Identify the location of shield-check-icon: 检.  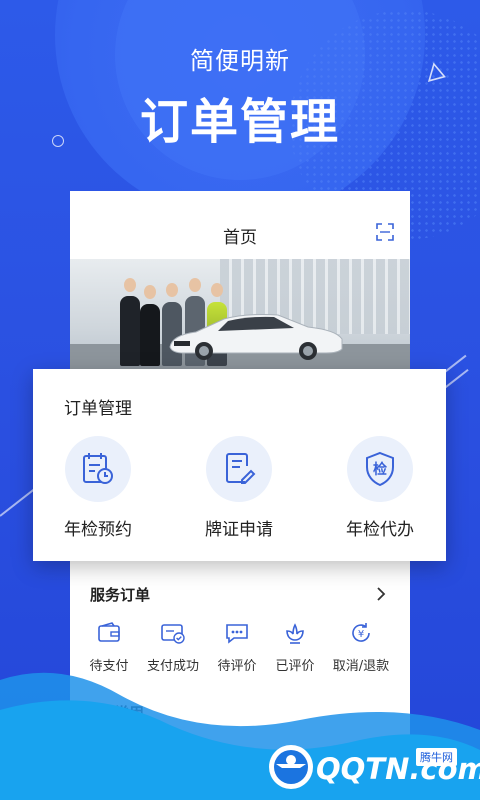
(380, 469).